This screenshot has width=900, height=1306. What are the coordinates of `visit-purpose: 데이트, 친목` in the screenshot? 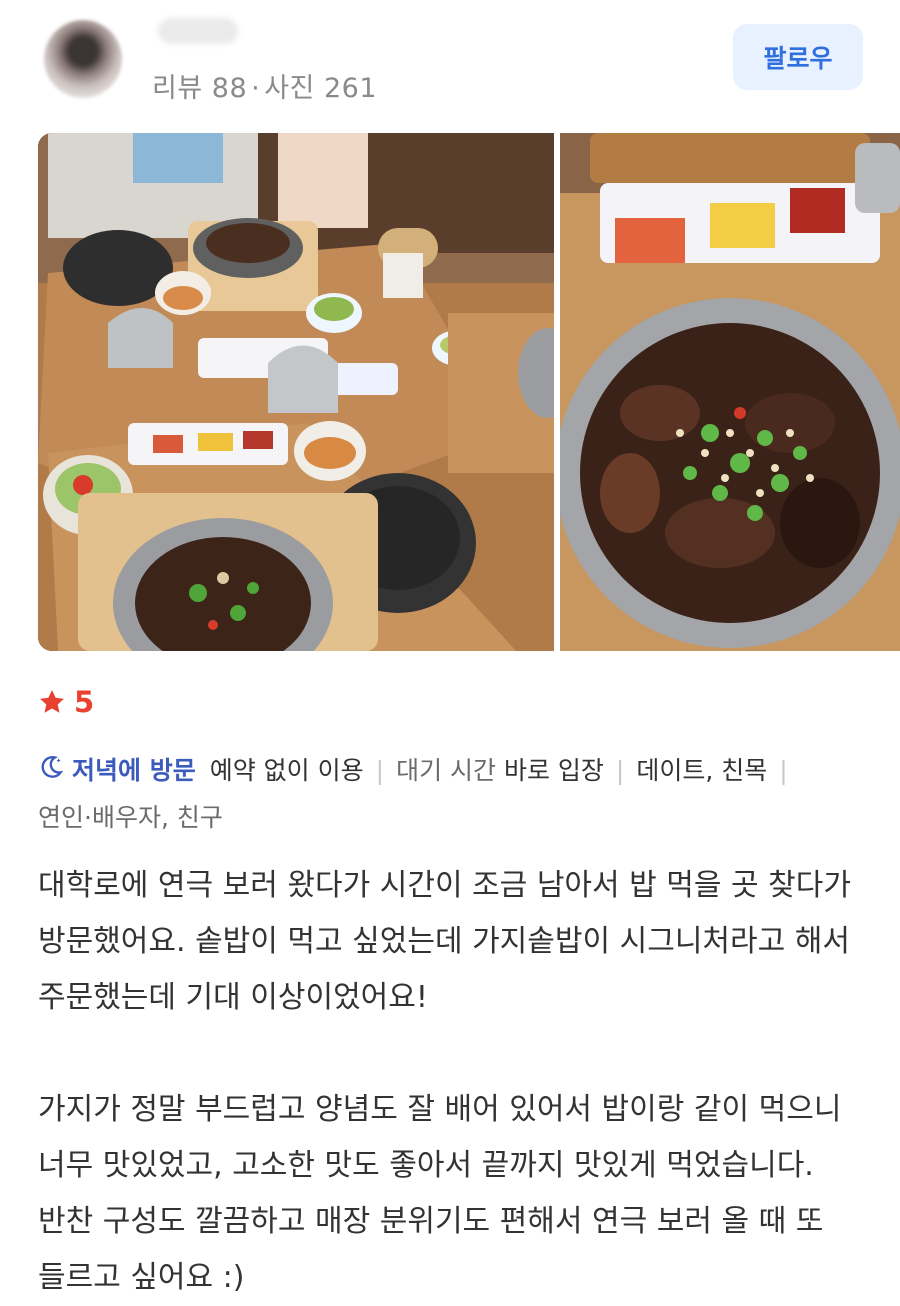 It's located at (702, 770).